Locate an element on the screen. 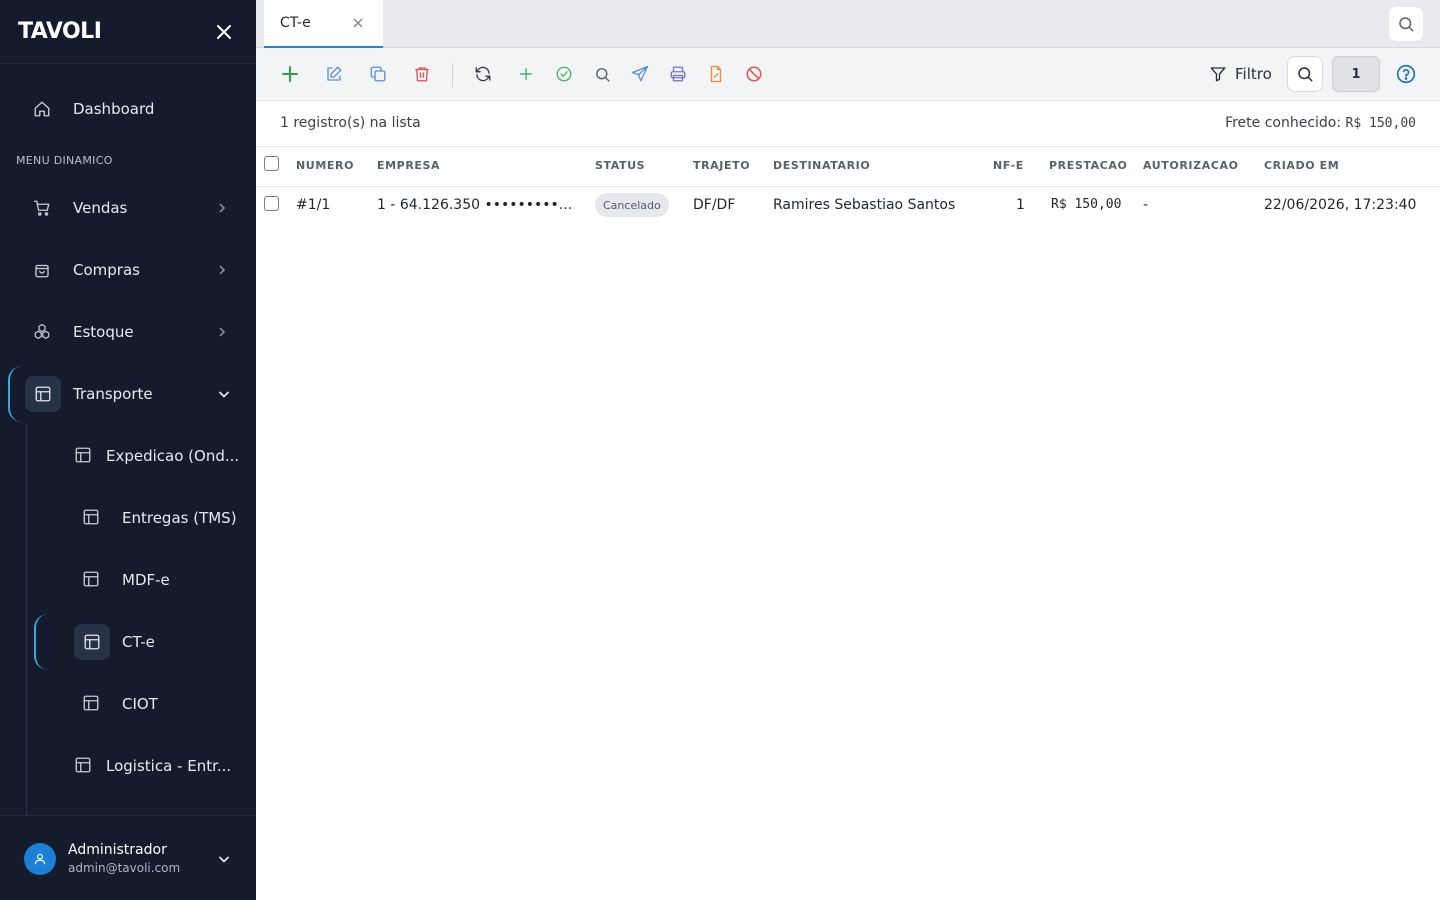 The height and width of the screenshot is (900, 1440). help-icon is located at coordinates (1406, 74).